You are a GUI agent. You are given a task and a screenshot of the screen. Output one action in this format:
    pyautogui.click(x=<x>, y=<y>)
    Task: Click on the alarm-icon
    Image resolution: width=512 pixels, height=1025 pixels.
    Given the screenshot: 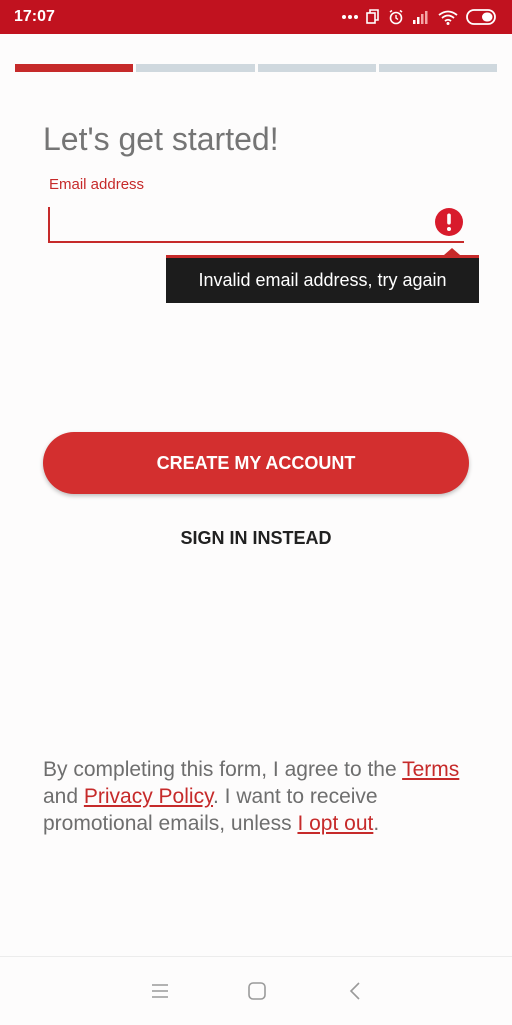 What is the action you would take?
    pyautogui.click(x=396, y=17)
    